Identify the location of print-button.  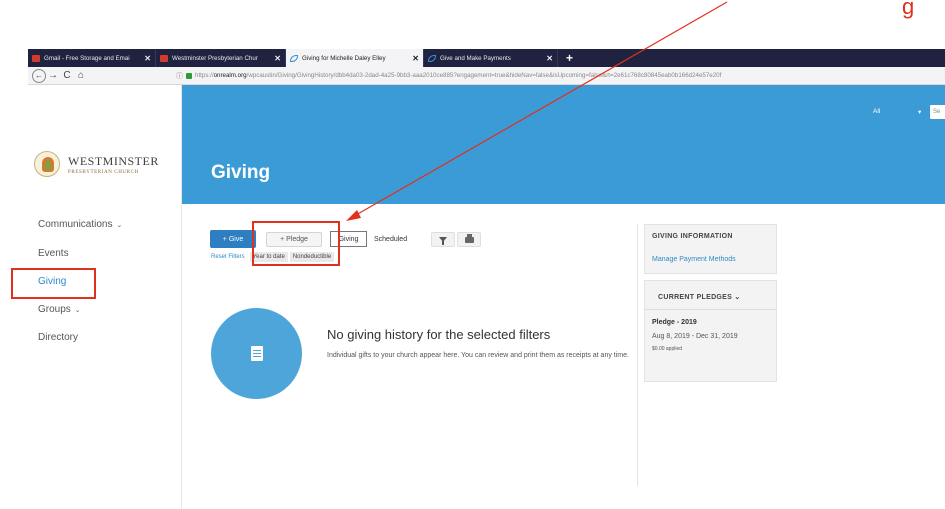
(469, 239).